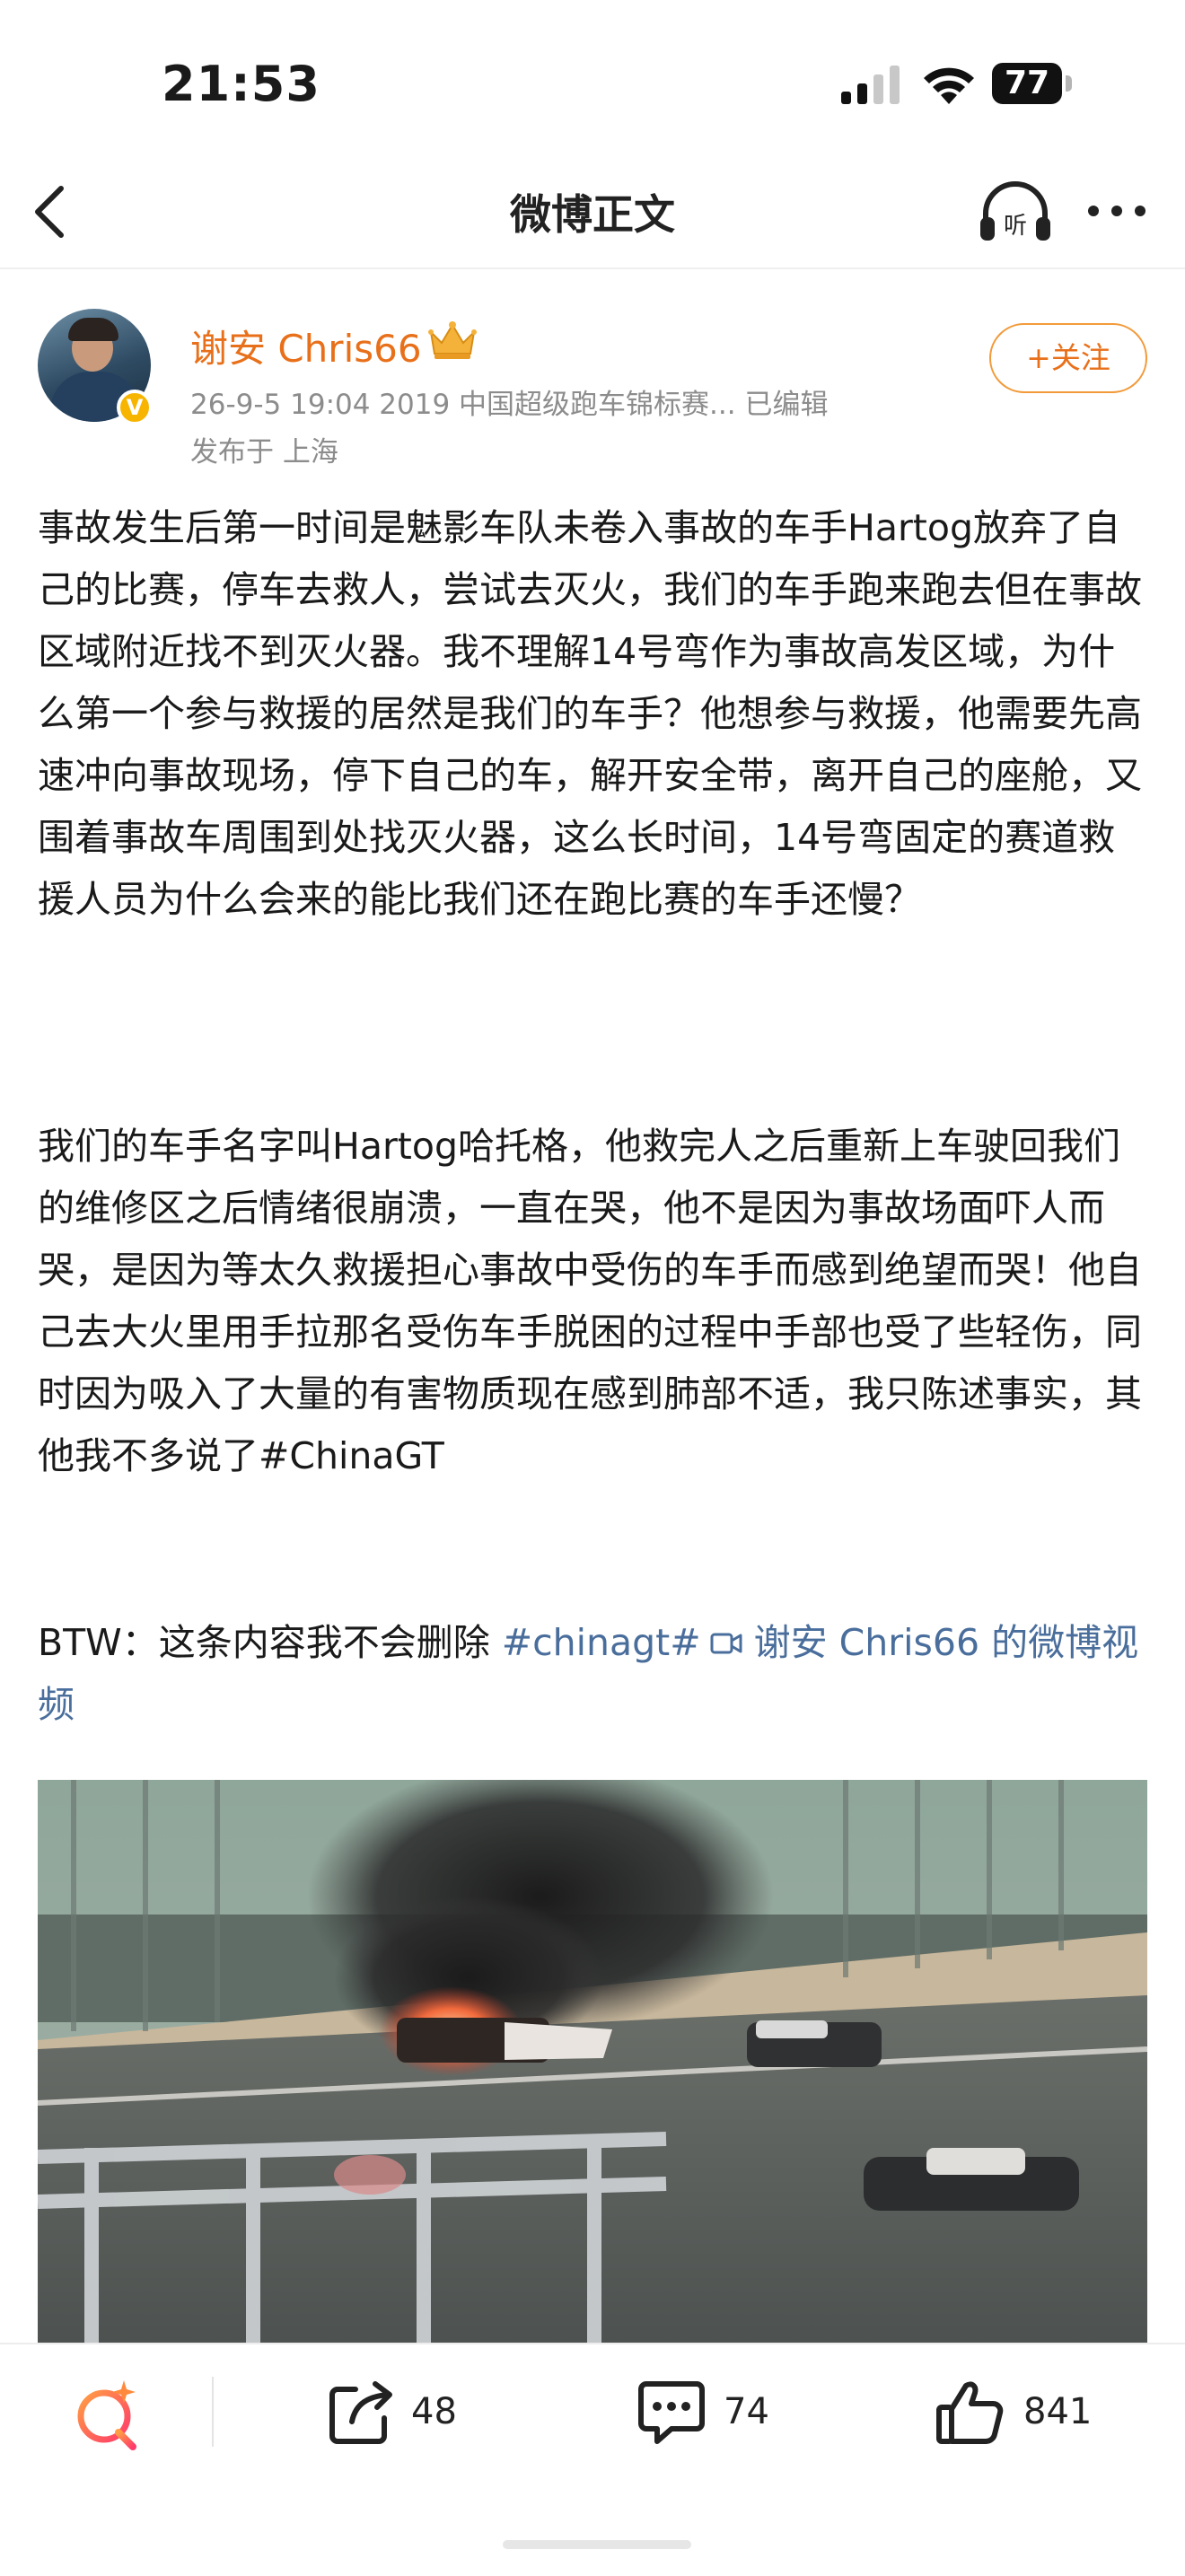 The width and height of the screenshot is (1185, 2576). Describe the element at coordinates (1015, 226) in the screenshot. I see `svg-text: 听` at that location.